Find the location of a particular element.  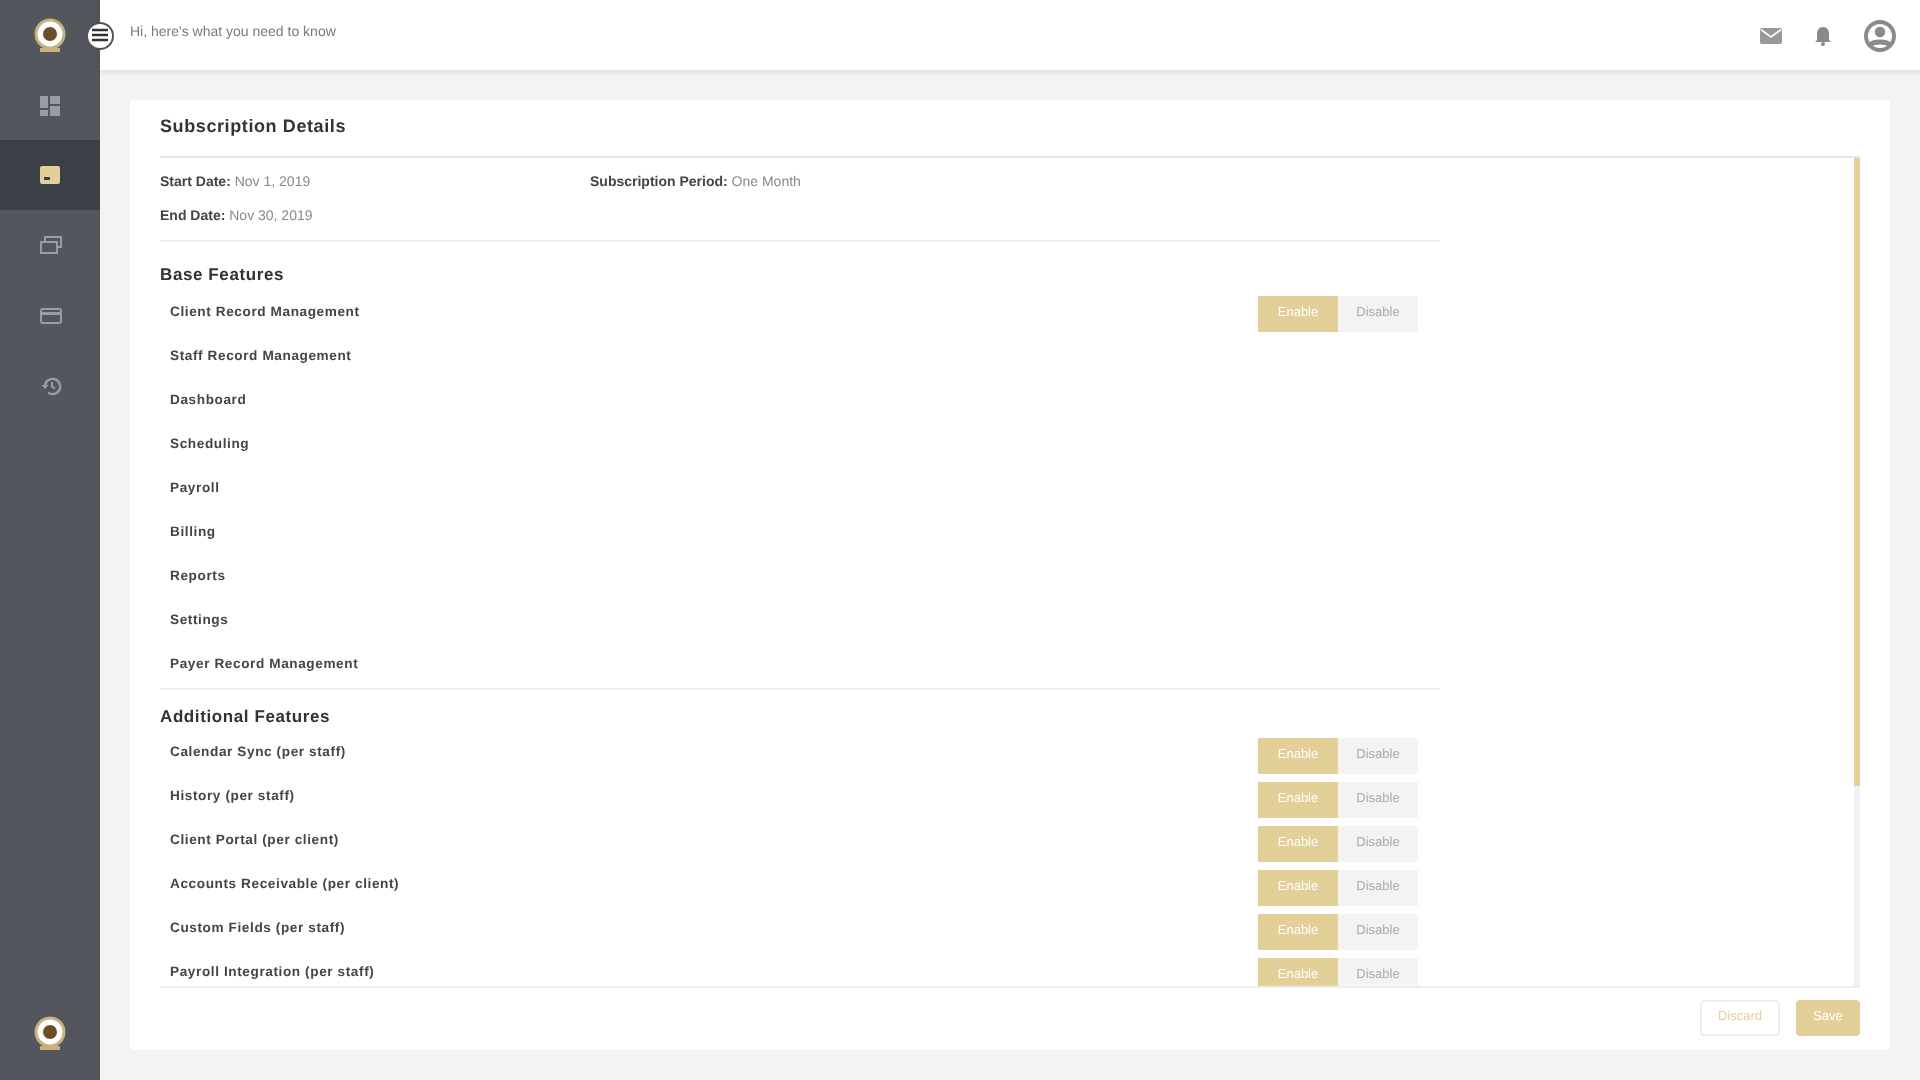

mail-icon is located at coordinates (1771, 35).